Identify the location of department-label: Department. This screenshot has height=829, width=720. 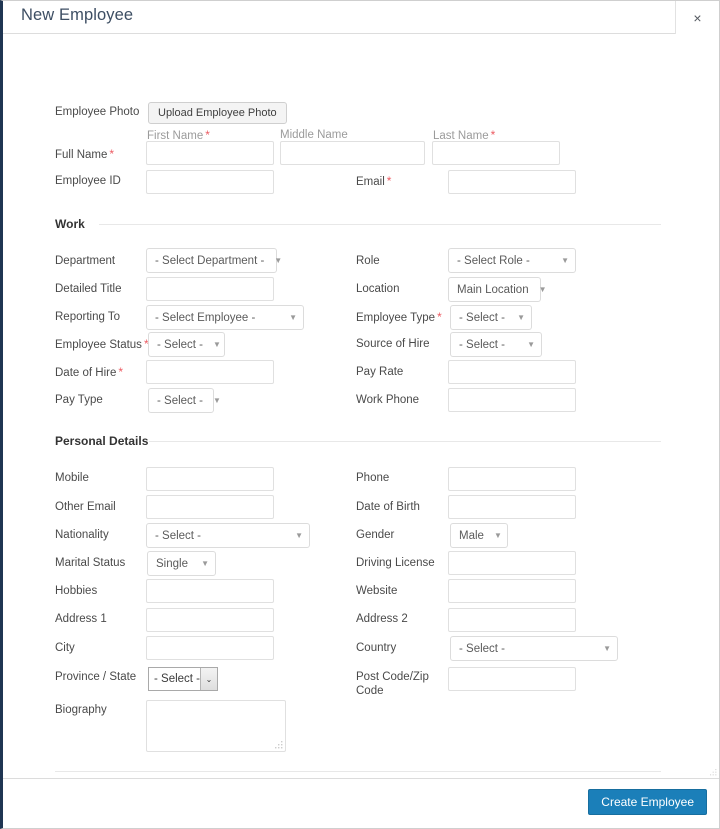
(85, 261).